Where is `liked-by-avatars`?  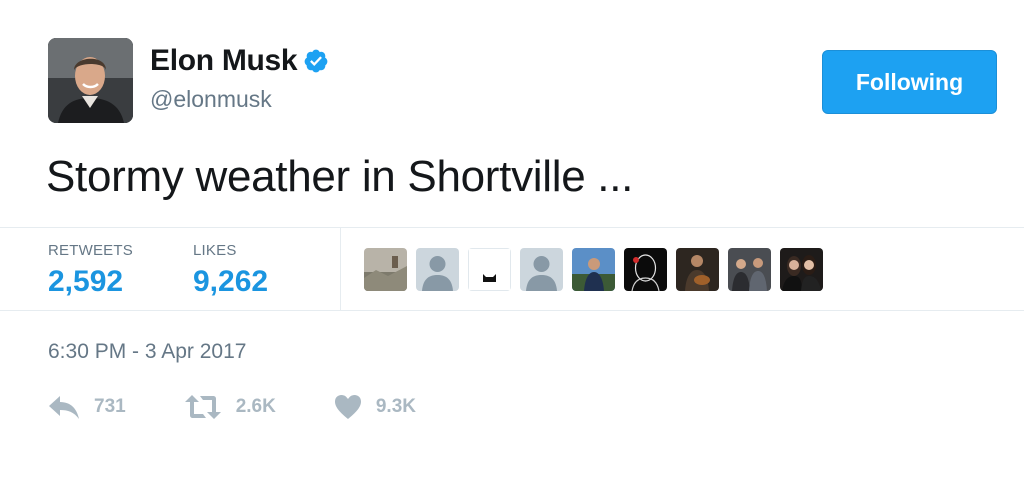
liked-by-avatars is located at coordinates (593, 269).